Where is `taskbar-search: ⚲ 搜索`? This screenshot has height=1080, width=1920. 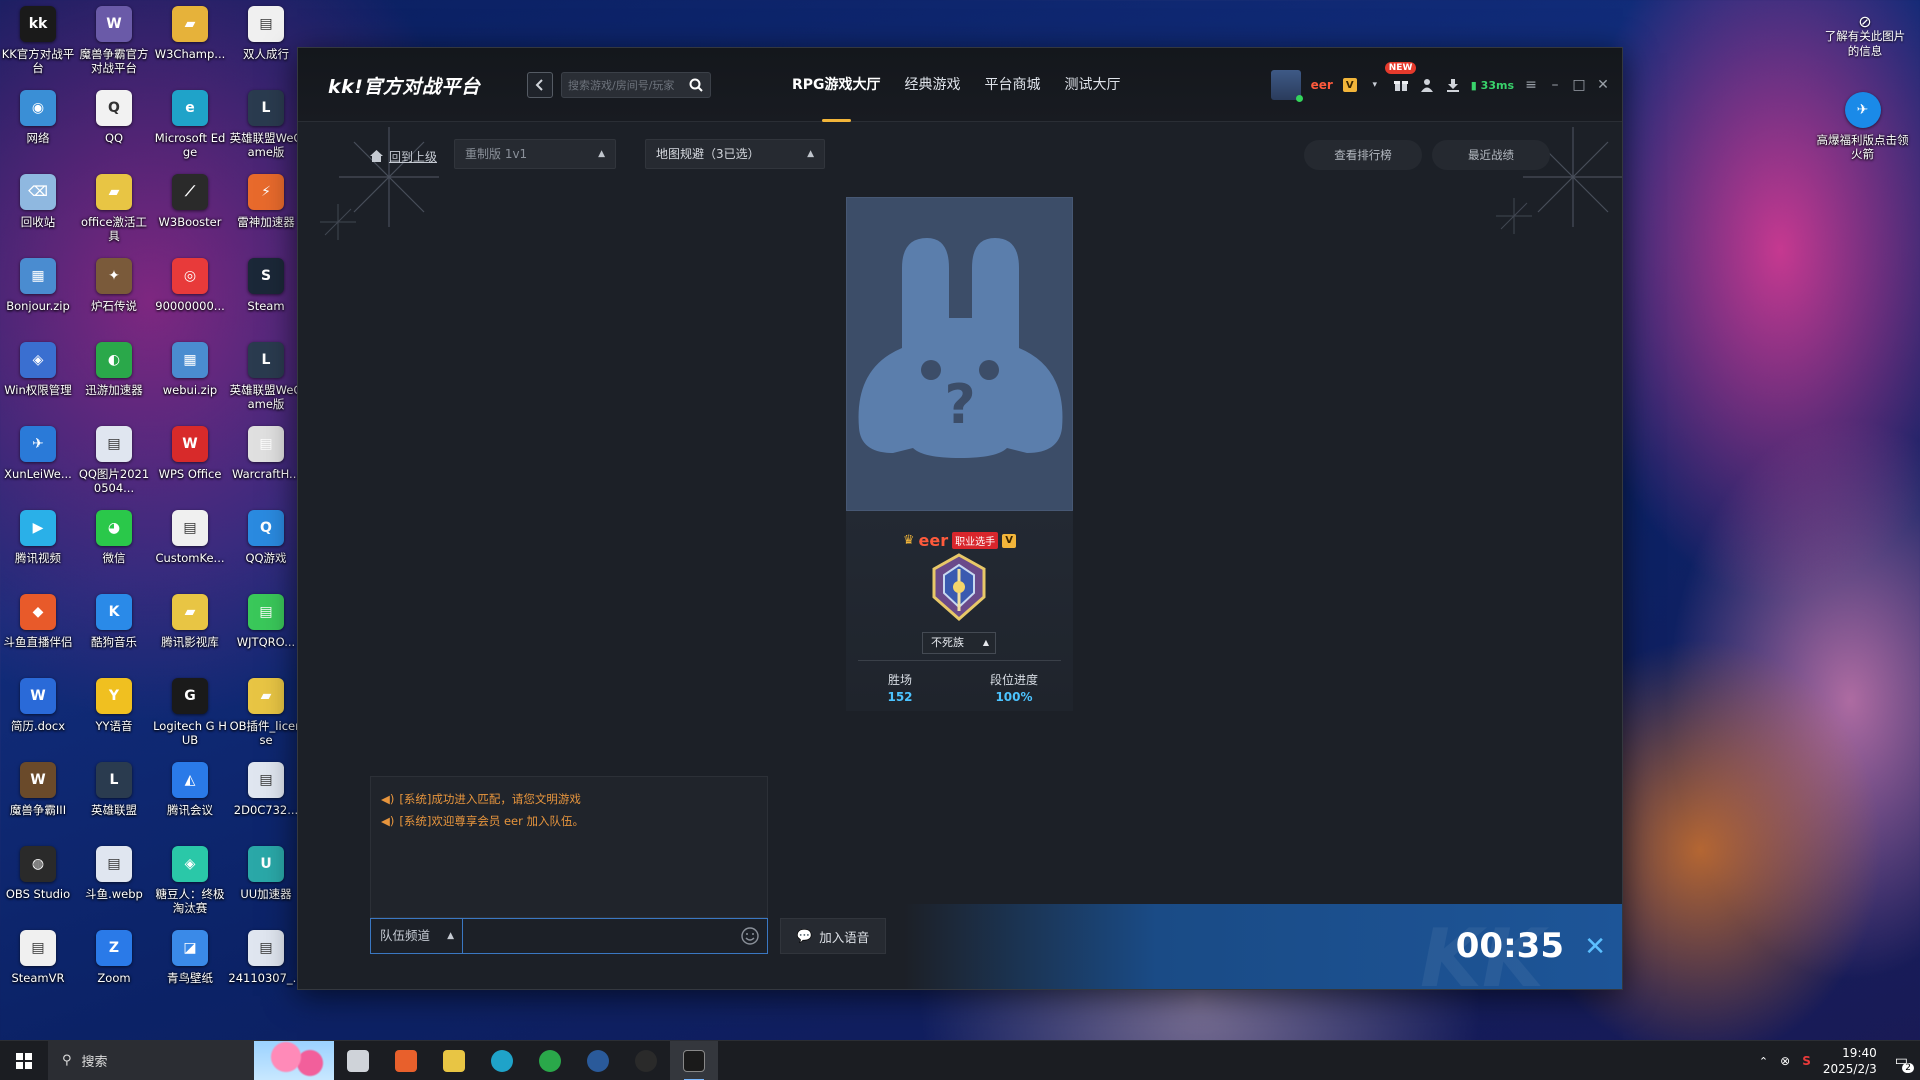 taskbar-search: ⚲ 搜索 is located at coordinates (191, 1060).